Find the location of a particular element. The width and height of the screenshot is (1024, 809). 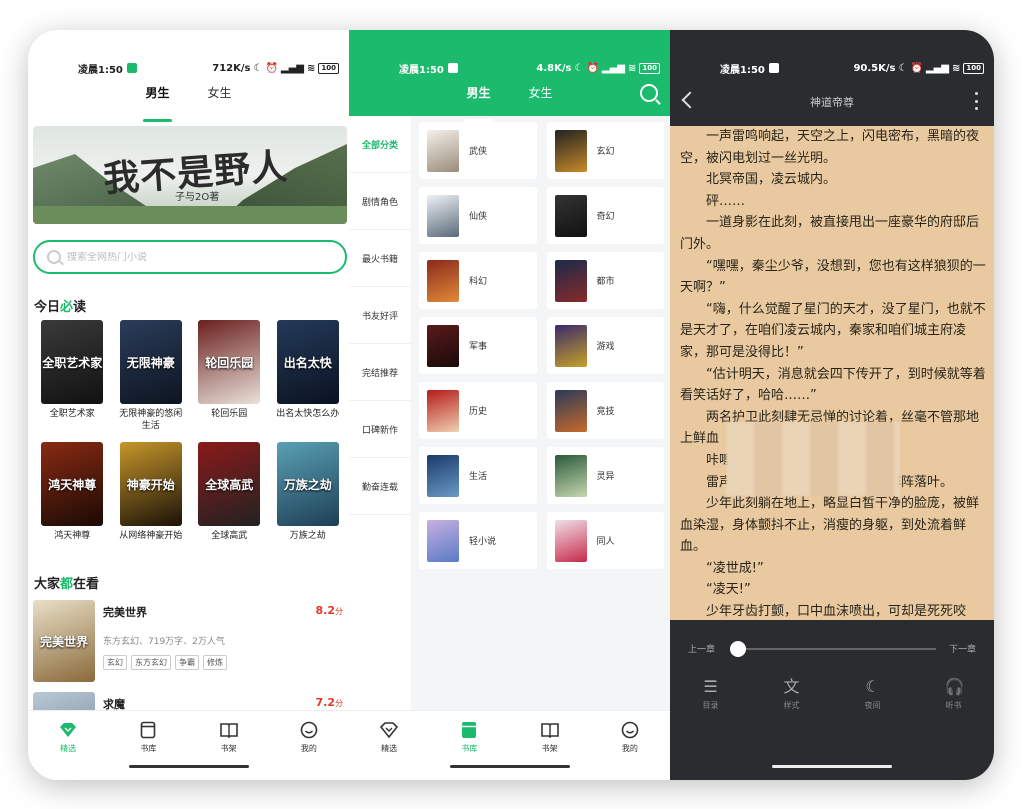

night-mode-button: ☾ 夜间 is located at coordinates (873, 694).